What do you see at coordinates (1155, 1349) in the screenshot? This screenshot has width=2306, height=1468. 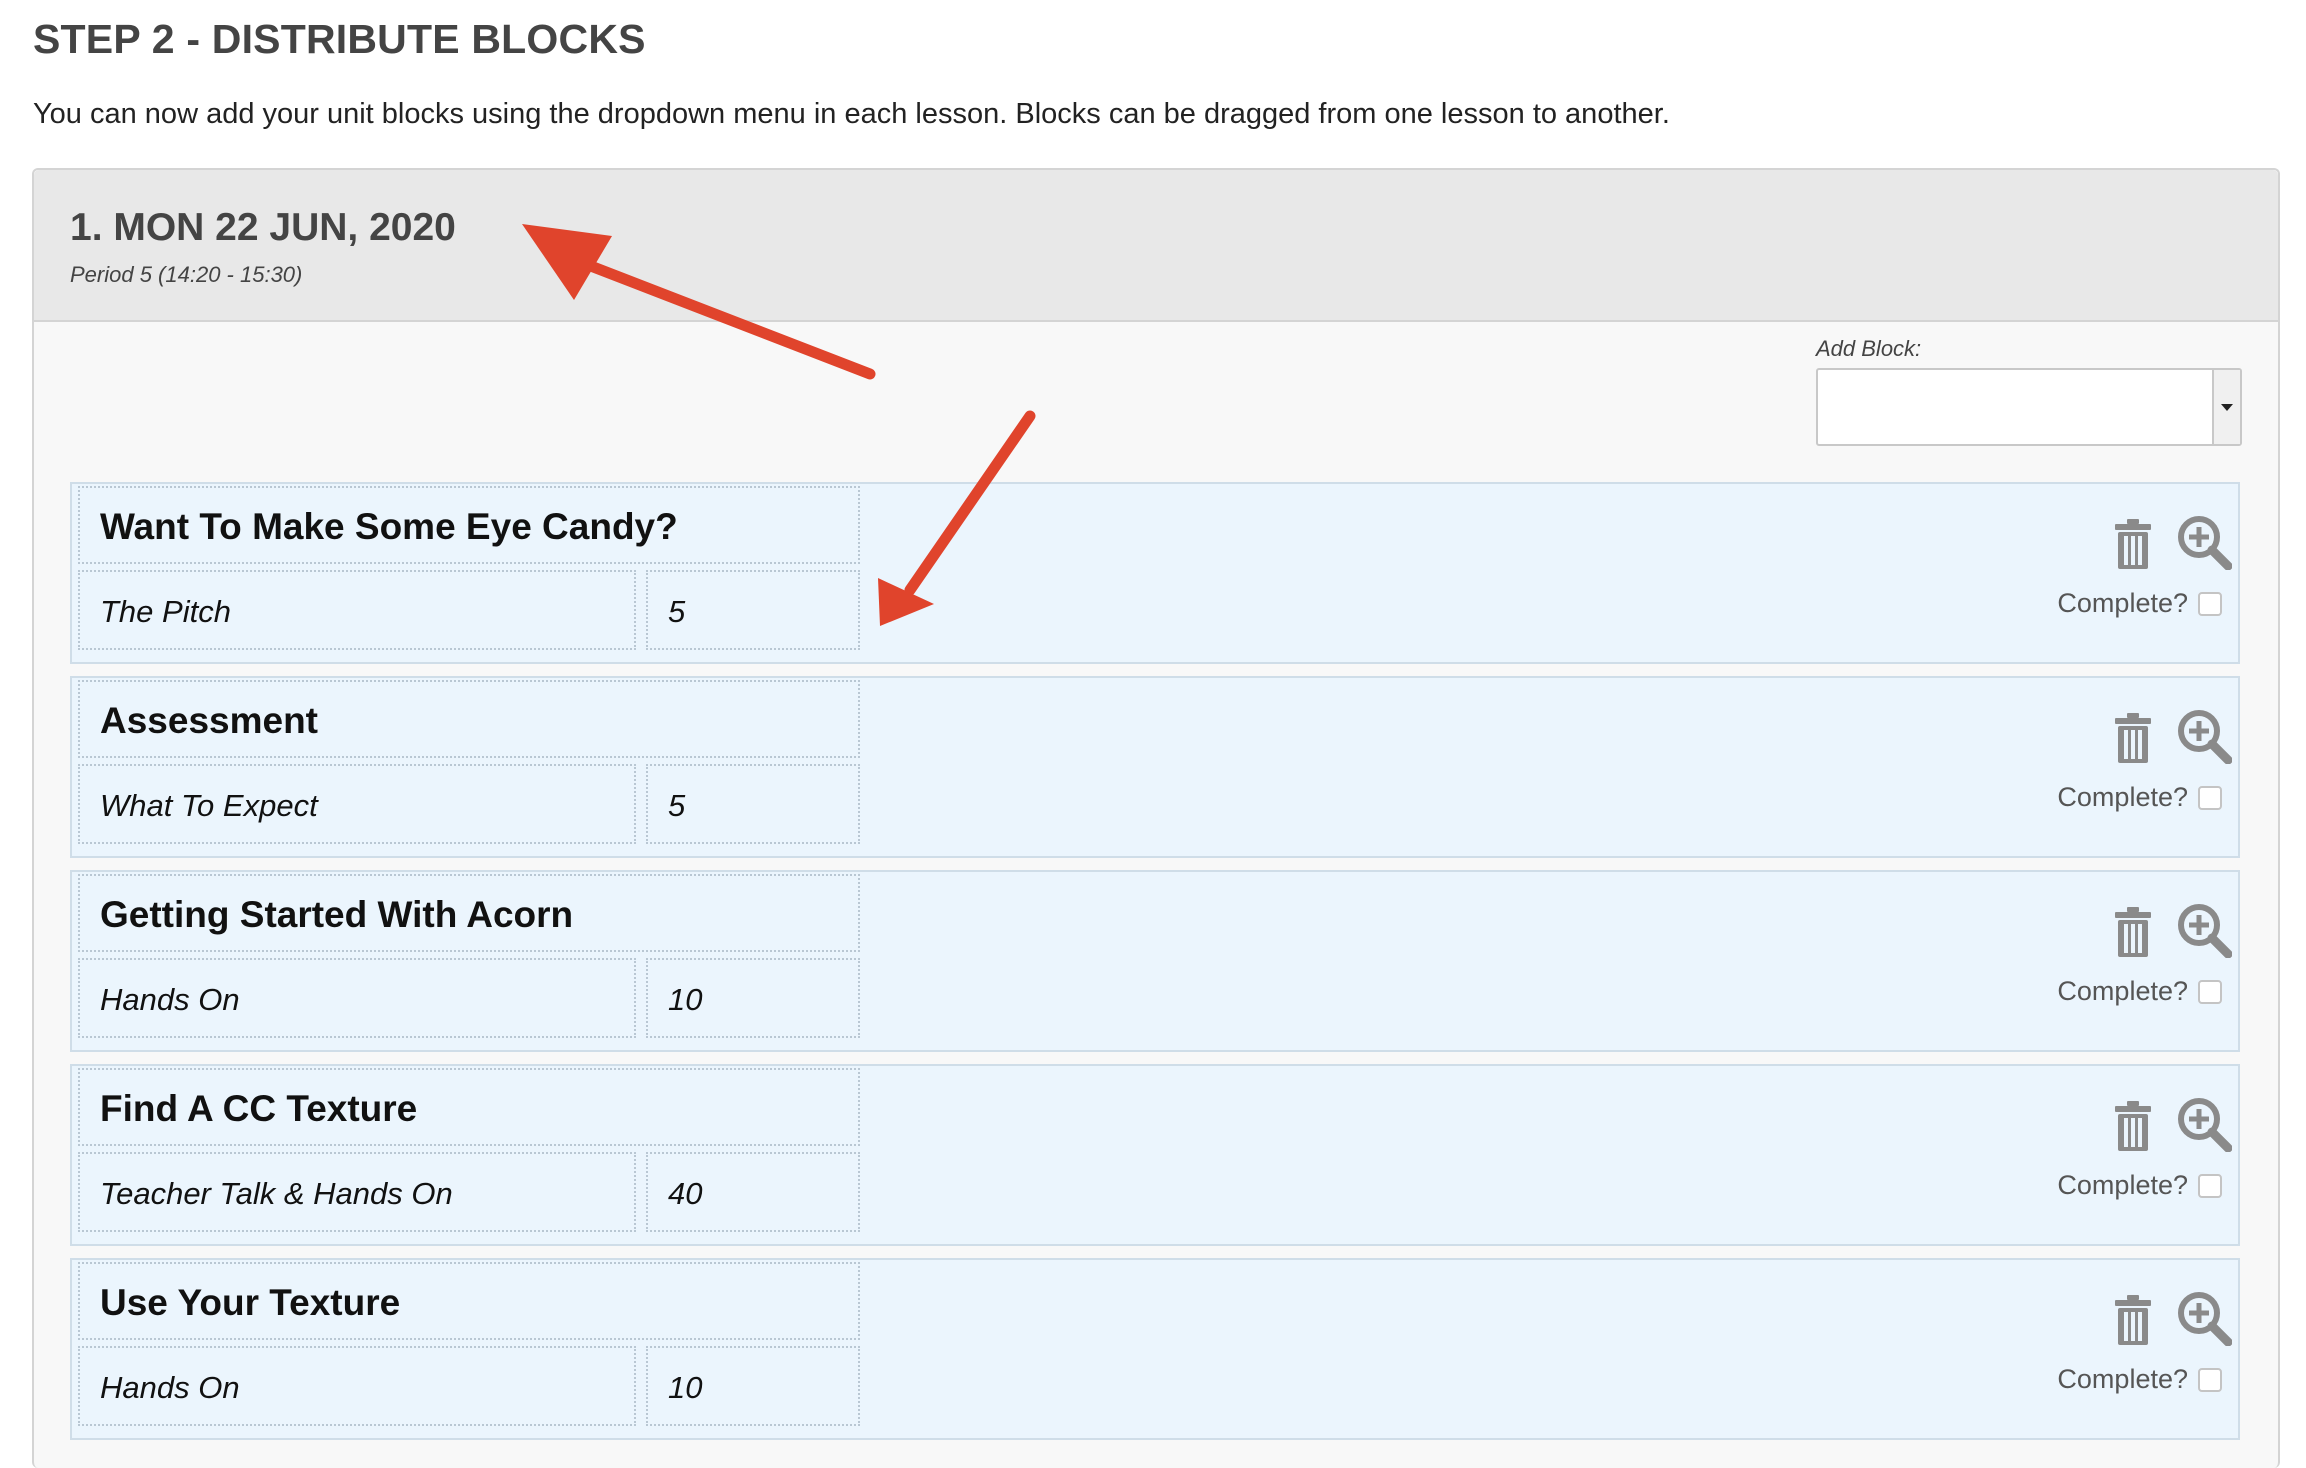 I see `lesson-block: Use Your Texture Hands On 10 Complete?` at bounding box center [1155, 1349].